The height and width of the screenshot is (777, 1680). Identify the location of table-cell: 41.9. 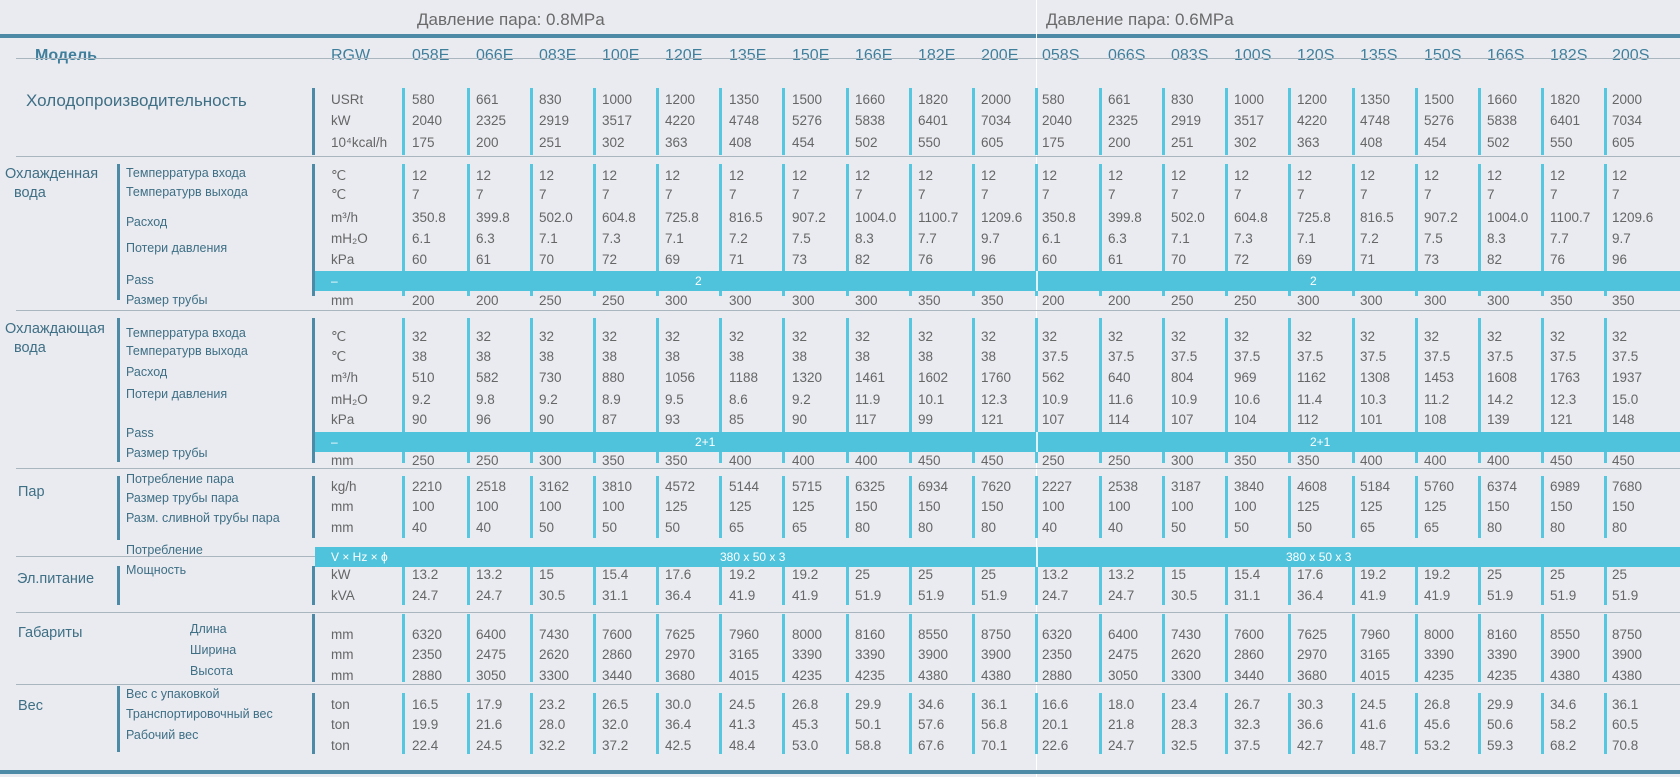
(742, 595).